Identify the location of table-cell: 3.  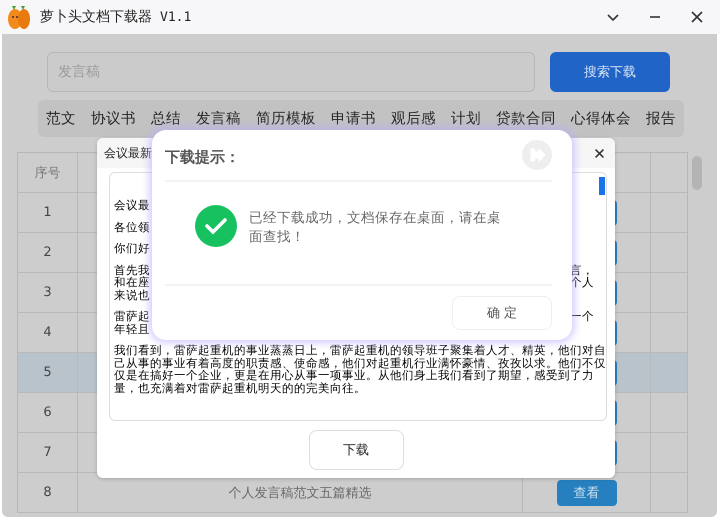
(48, 292).